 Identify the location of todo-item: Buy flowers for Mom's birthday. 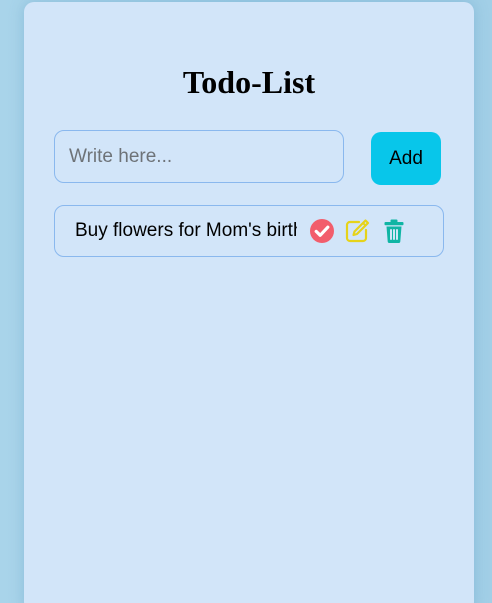
(249, 231).